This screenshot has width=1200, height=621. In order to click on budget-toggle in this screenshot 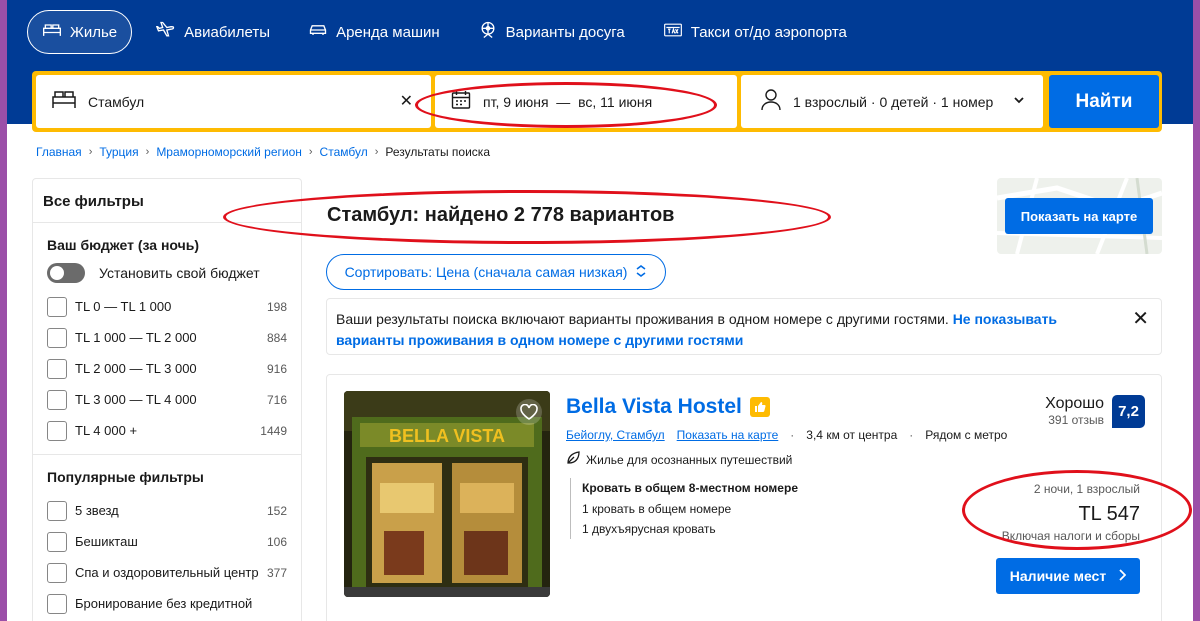, I will do `click(66, 273)`.